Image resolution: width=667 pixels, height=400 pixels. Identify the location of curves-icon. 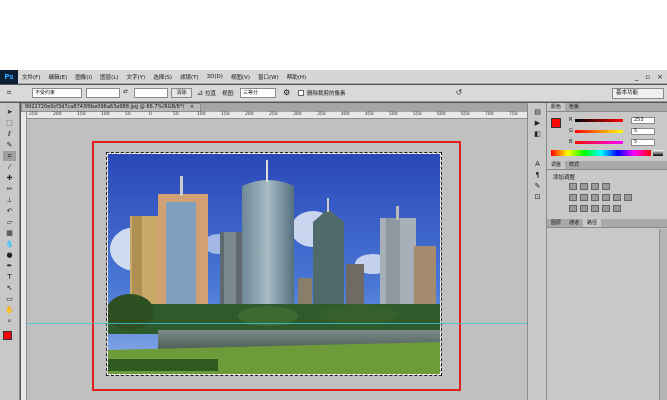
(595, 186).